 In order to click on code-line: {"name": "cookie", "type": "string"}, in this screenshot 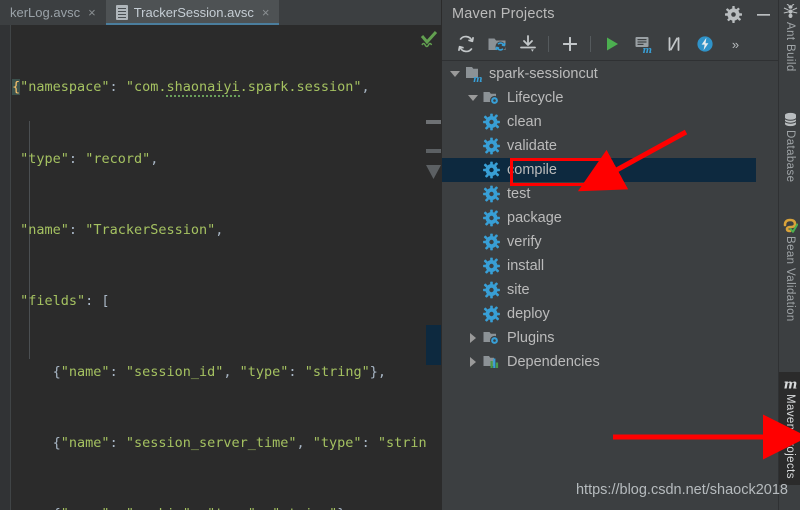, I will do `click(218, 506)`.